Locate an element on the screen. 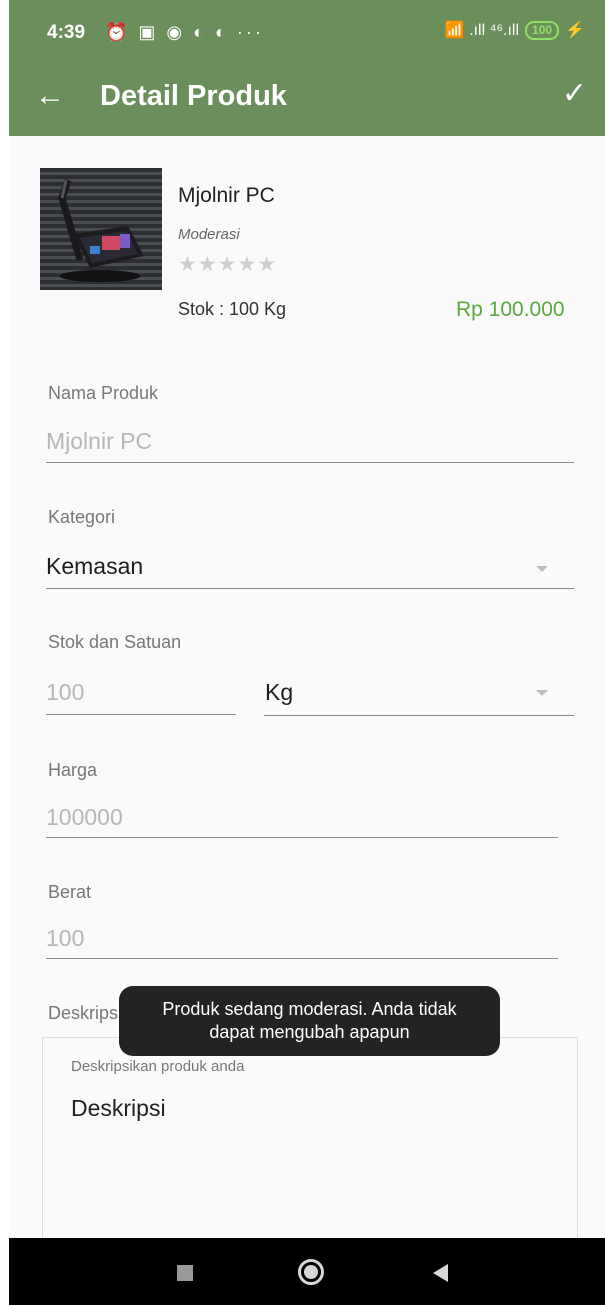 The height and width of the screenshot is (1305, 605). kategori-label: Kategori is located at coordinates (82, 517).